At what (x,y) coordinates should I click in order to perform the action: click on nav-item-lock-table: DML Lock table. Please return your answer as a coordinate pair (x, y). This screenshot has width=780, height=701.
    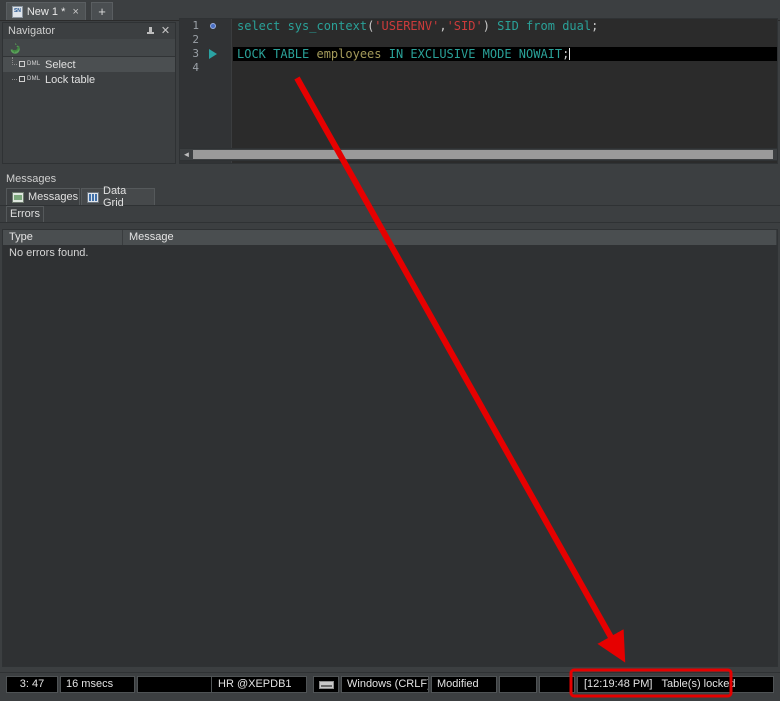
    Looking at the image, I should click on (89, 79).